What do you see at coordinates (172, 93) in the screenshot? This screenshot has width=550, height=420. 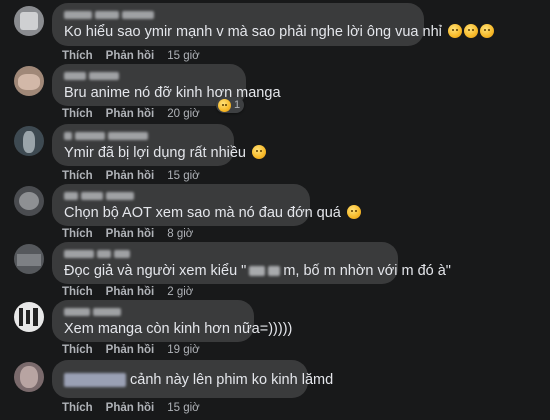 I see `comment-text: Bru anime nó đỡ kinh hơn manga` at bounding box center [172, 93].